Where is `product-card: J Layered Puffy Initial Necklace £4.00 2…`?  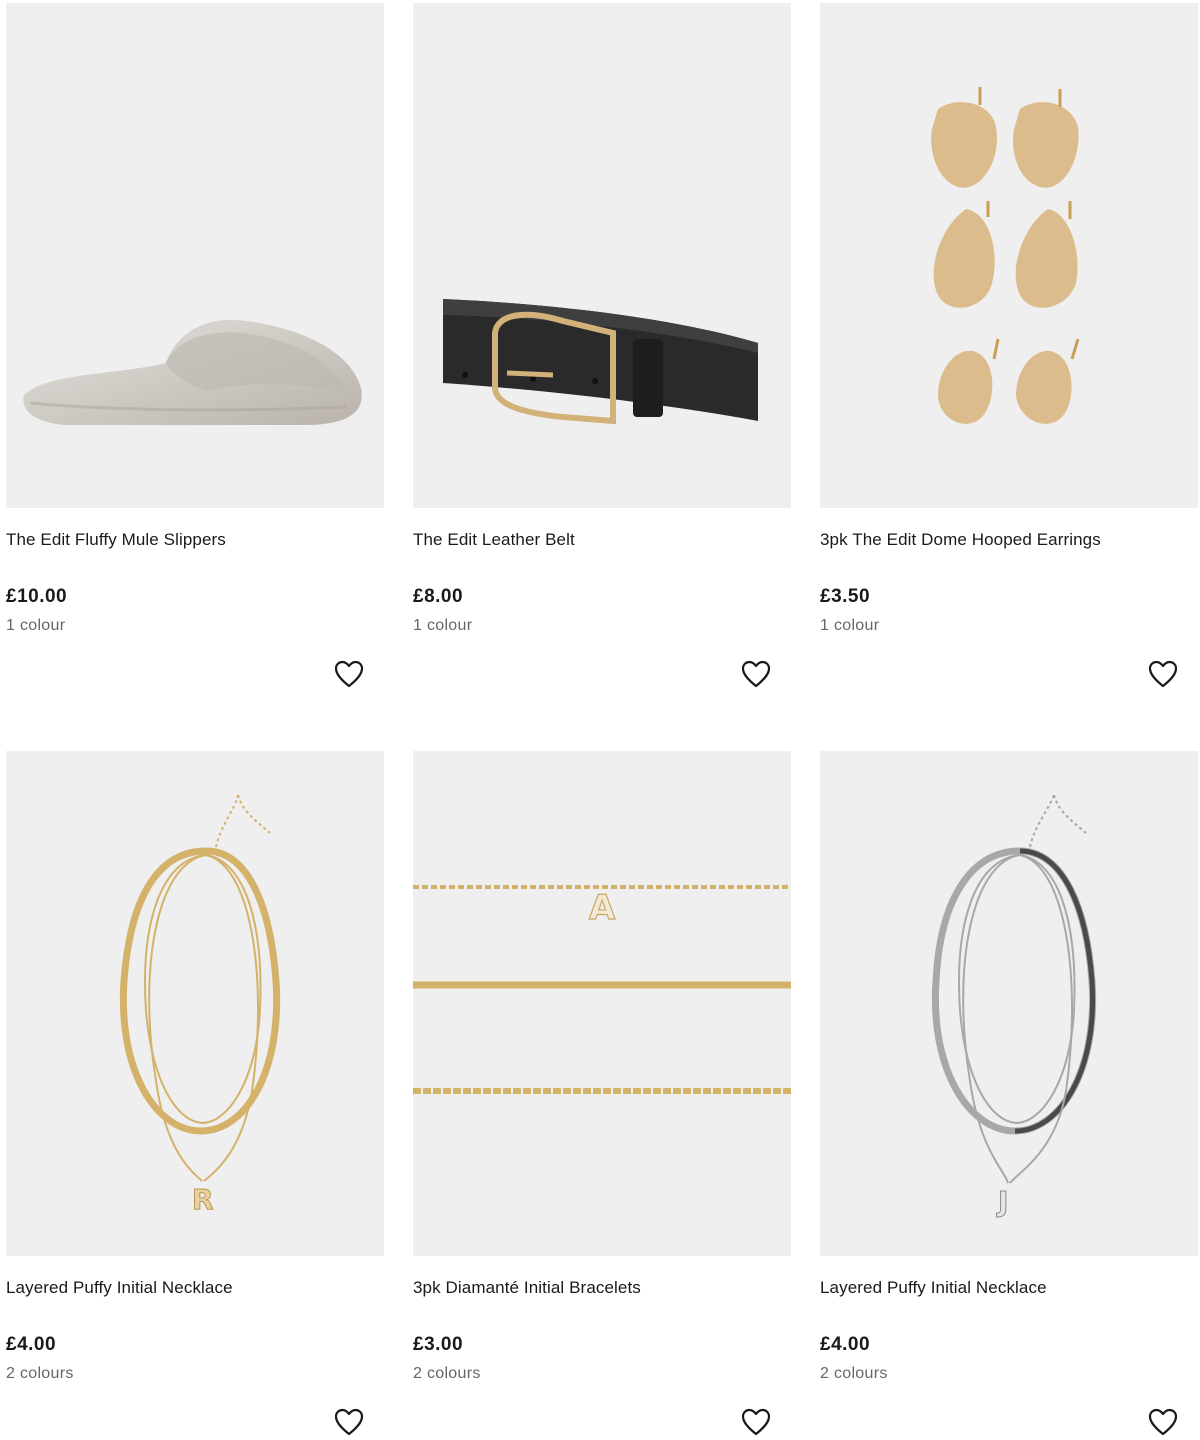
product-card: J Layered Puffy Initial Necklace £4.00 2… is located at coordinates (1009, 1093).